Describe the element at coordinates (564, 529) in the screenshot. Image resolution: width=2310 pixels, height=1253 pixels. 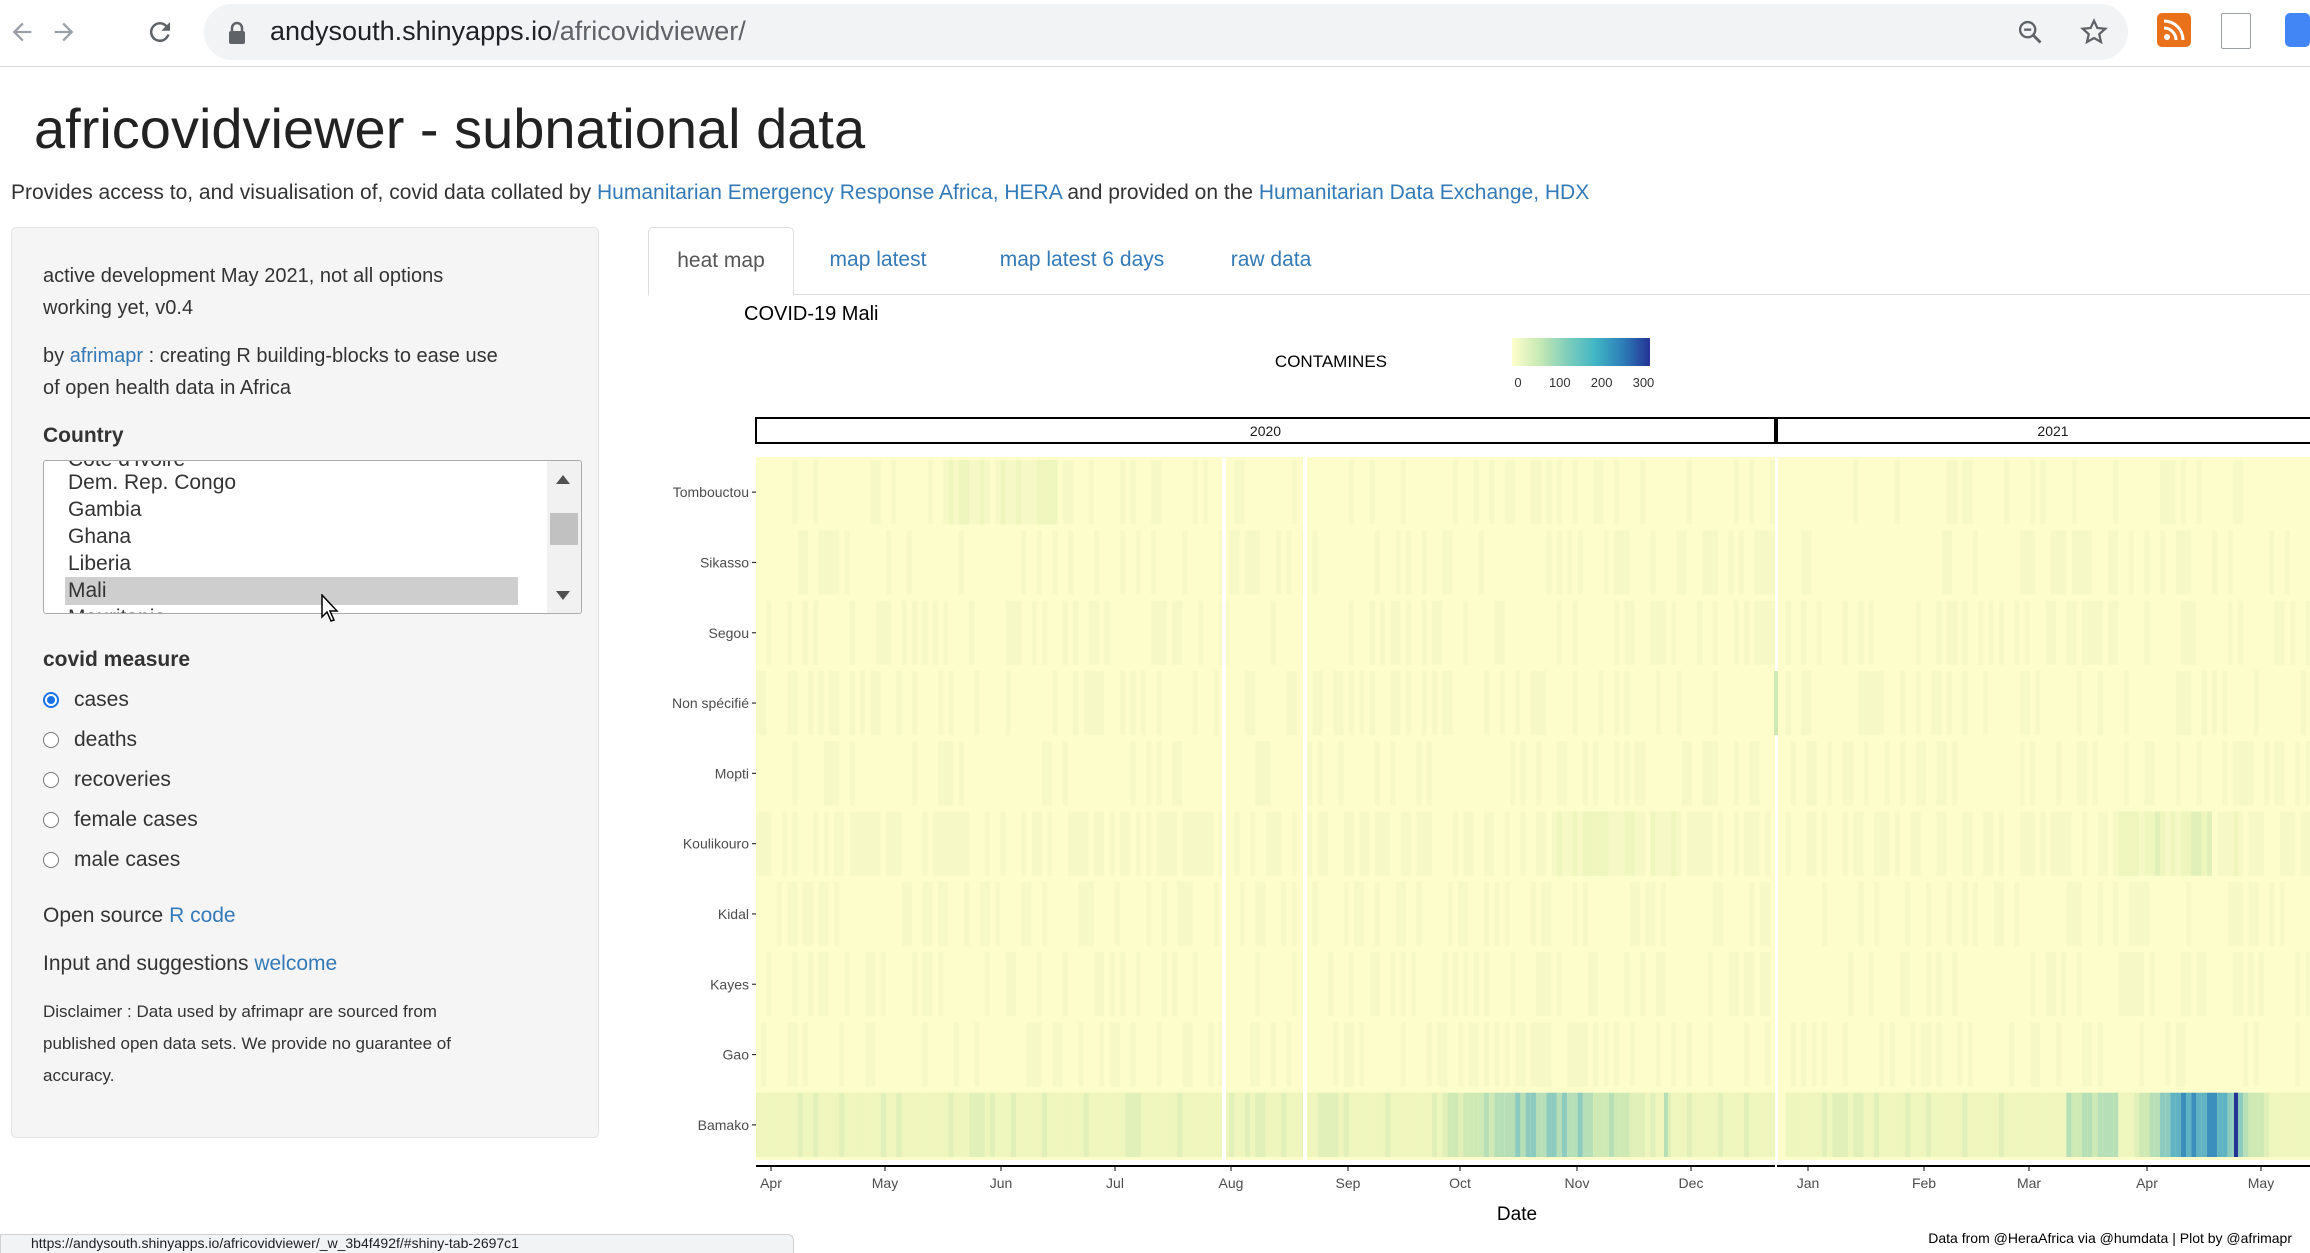
I see `scroll-thumb` at that location.